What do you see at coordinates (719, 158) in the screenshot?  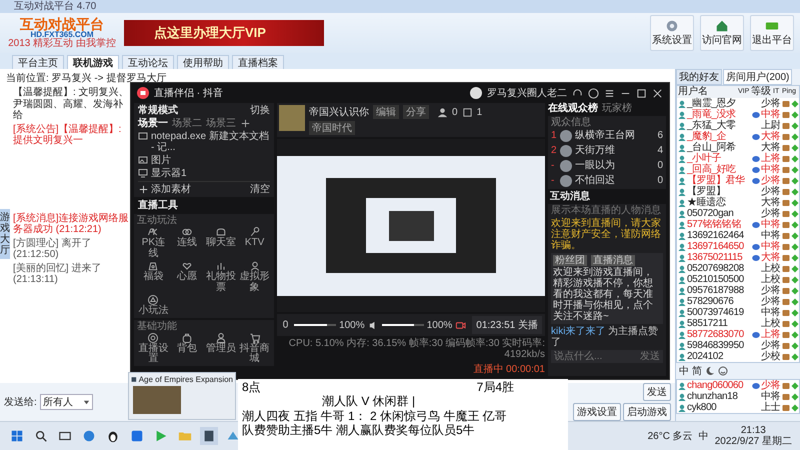 I see `user-name: _小叶子` at bounding box center [719, 158].